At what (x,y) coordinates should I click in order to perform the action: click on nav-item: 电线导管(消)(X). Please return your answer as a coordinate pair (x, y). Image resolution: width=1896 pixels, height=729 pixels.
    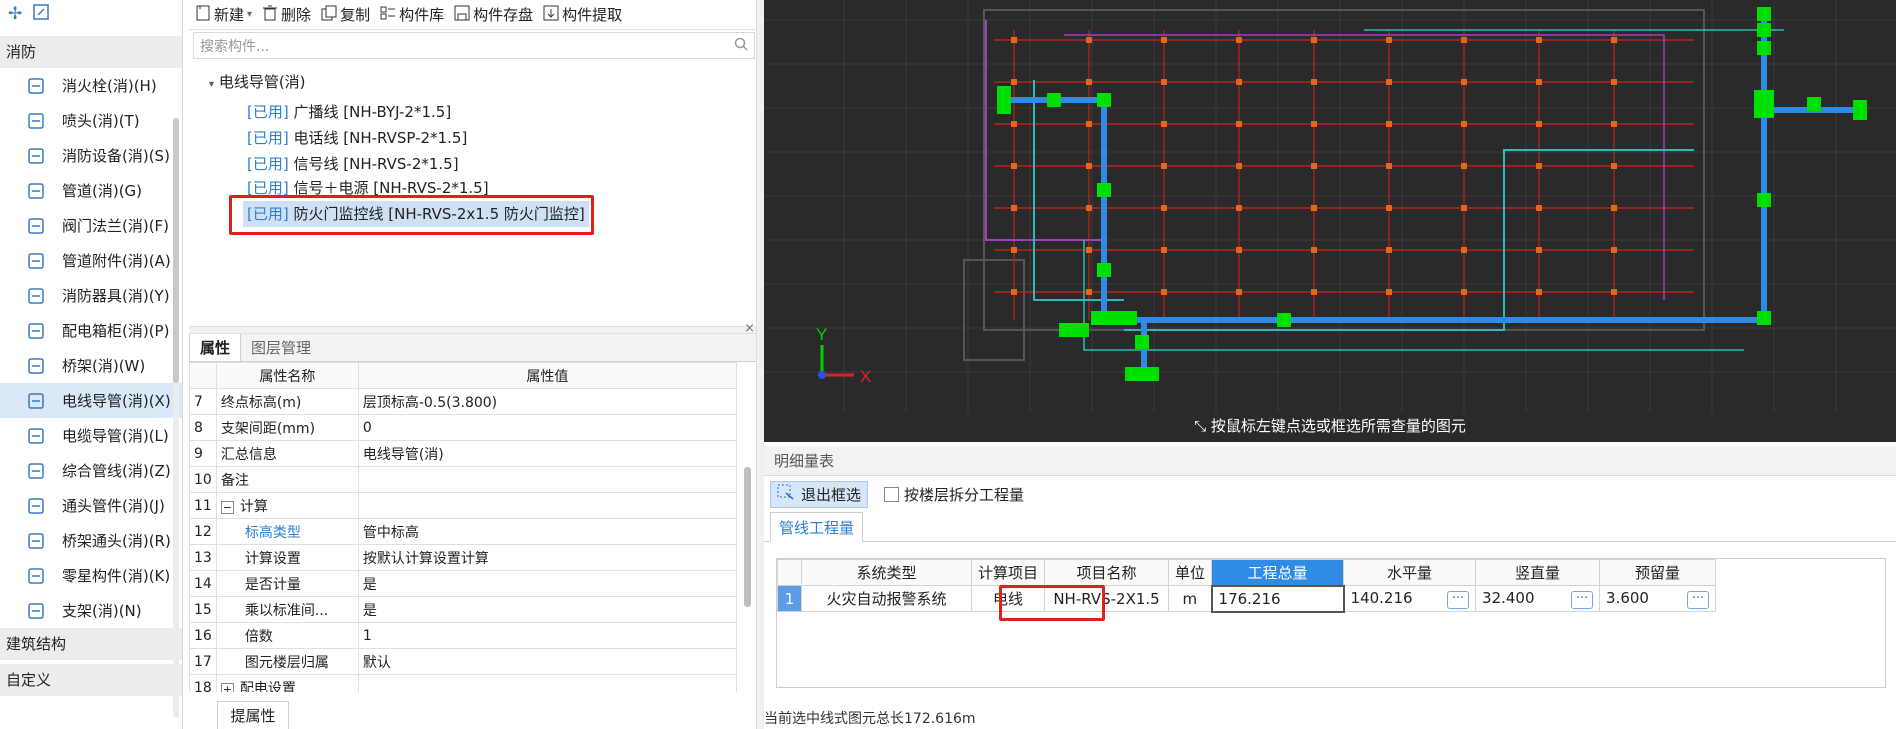
    Looking at the image, I should click on (91, 400).